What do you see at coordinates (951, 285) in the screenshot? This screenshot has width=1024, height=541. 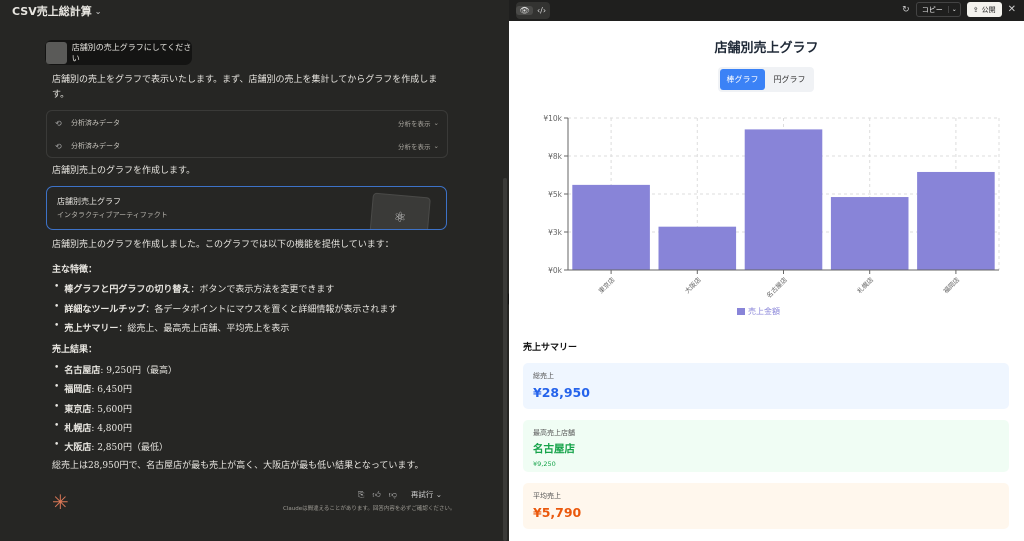 I see `x-tick-label: 福岡店` at bounding box center [951, 285].